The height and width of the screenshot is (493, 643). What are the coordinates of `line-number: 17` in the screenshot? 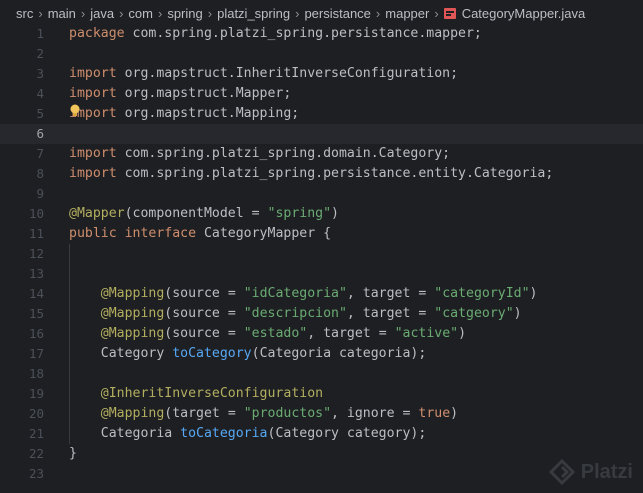 It's located at (36, 353).